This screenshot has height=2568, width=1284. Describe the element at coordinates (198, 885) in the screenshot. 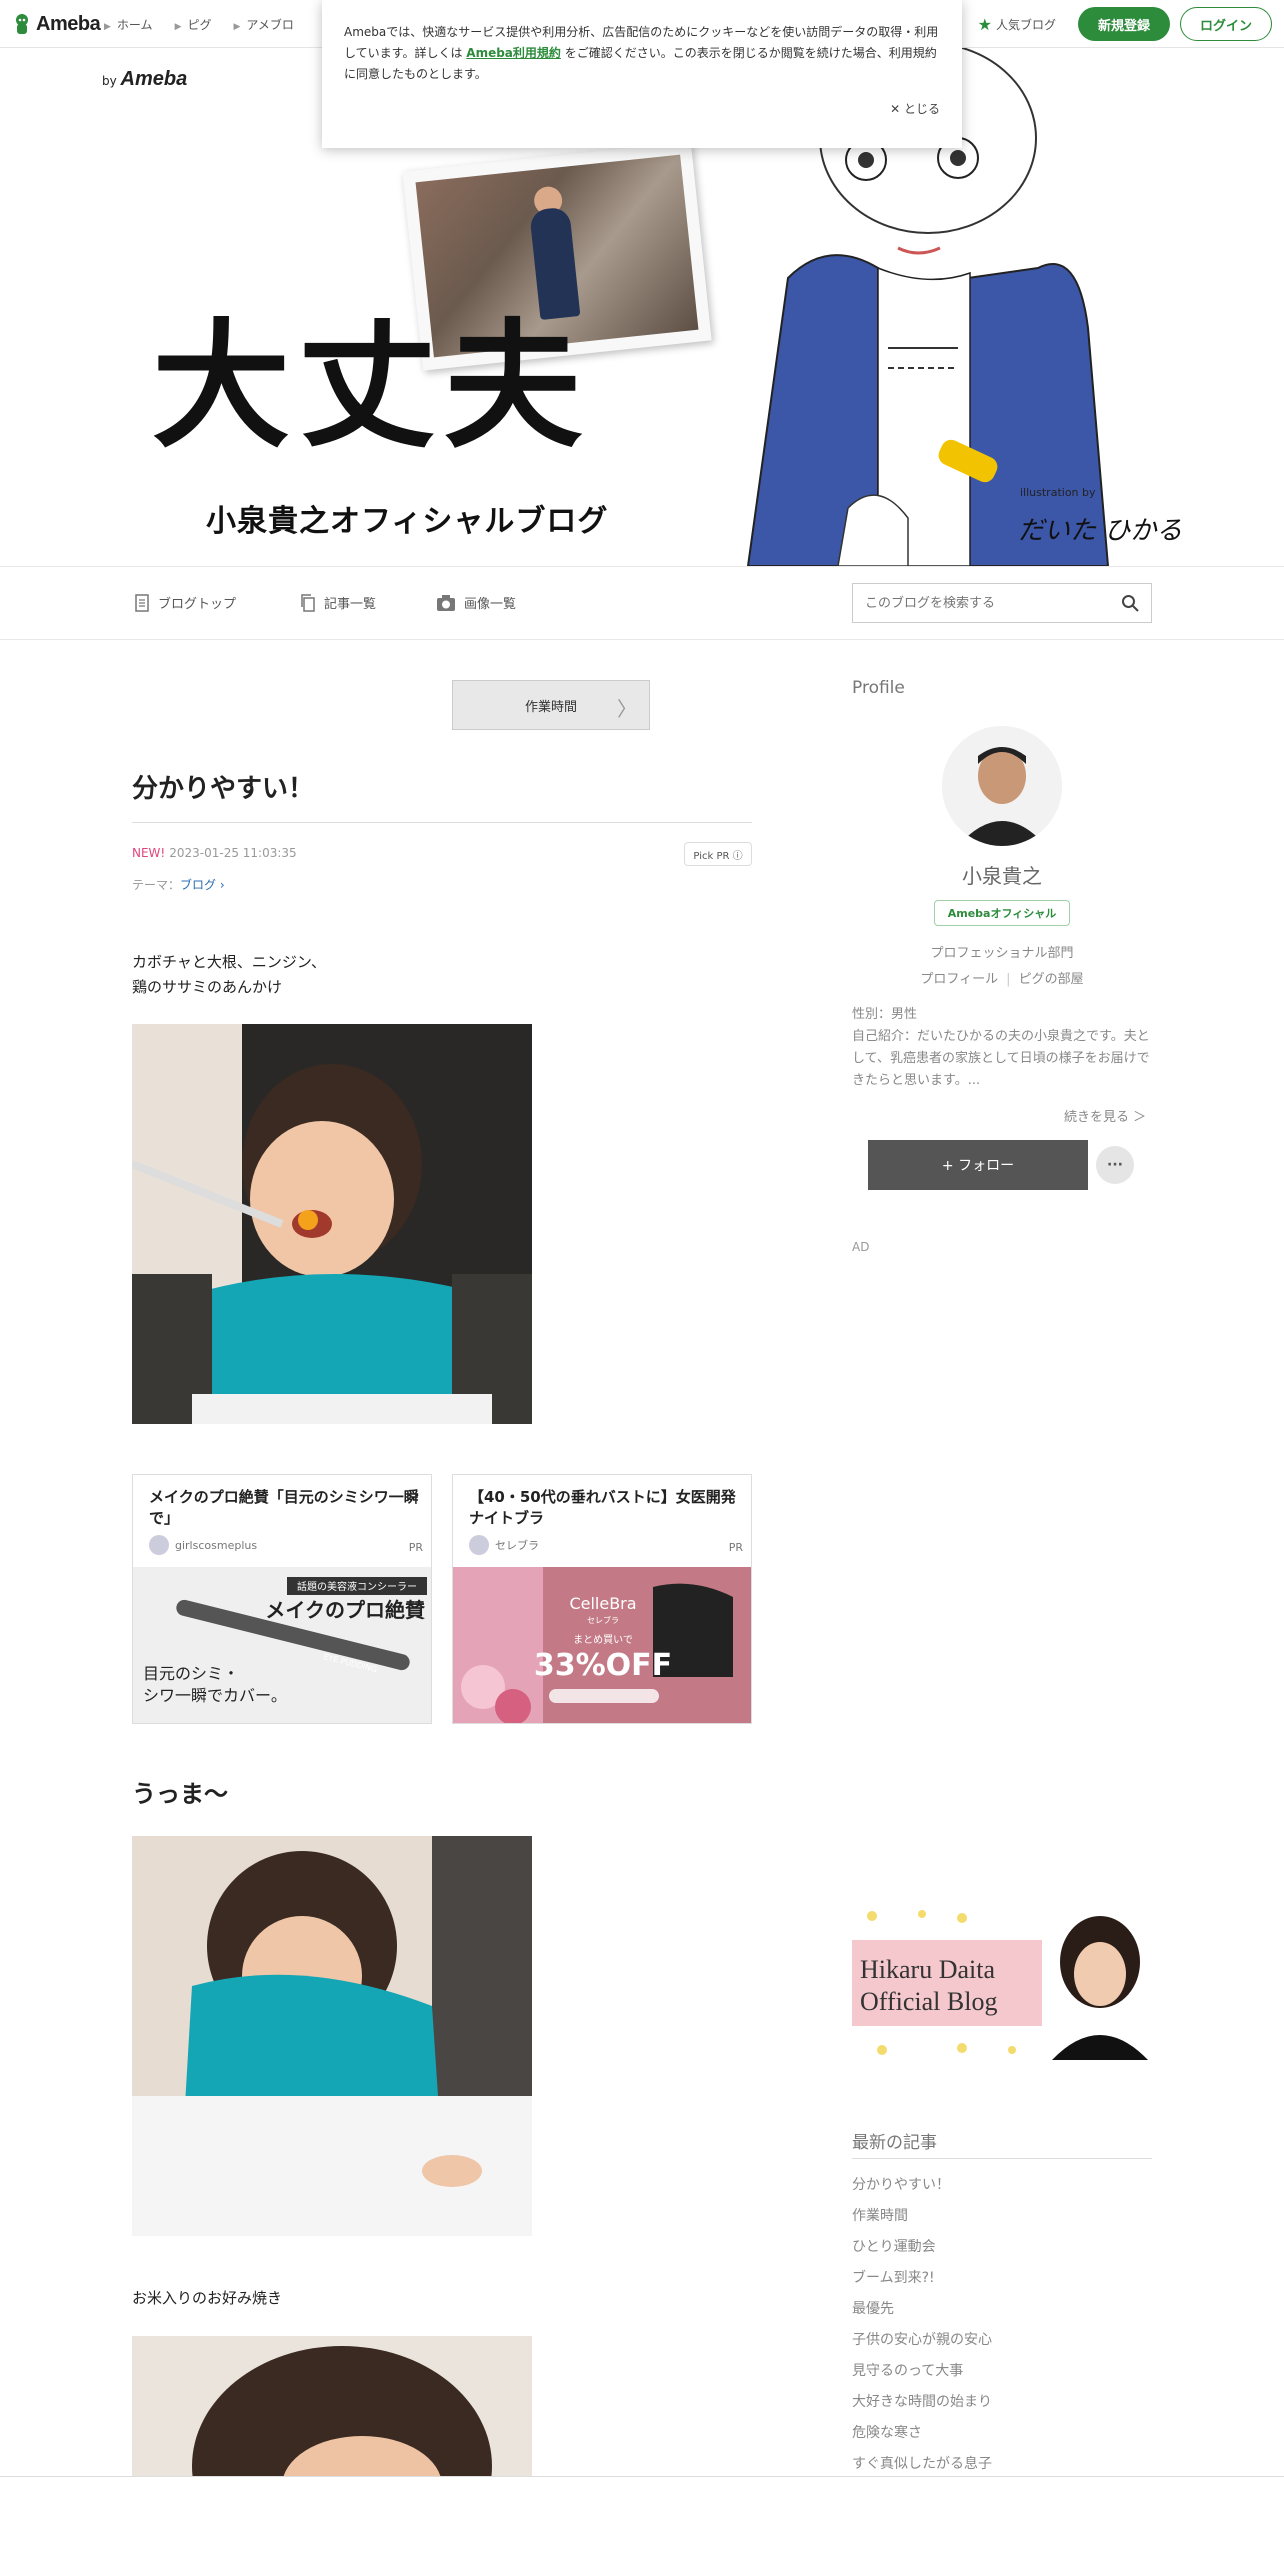

I see `theme-link: ブログ` at that location.